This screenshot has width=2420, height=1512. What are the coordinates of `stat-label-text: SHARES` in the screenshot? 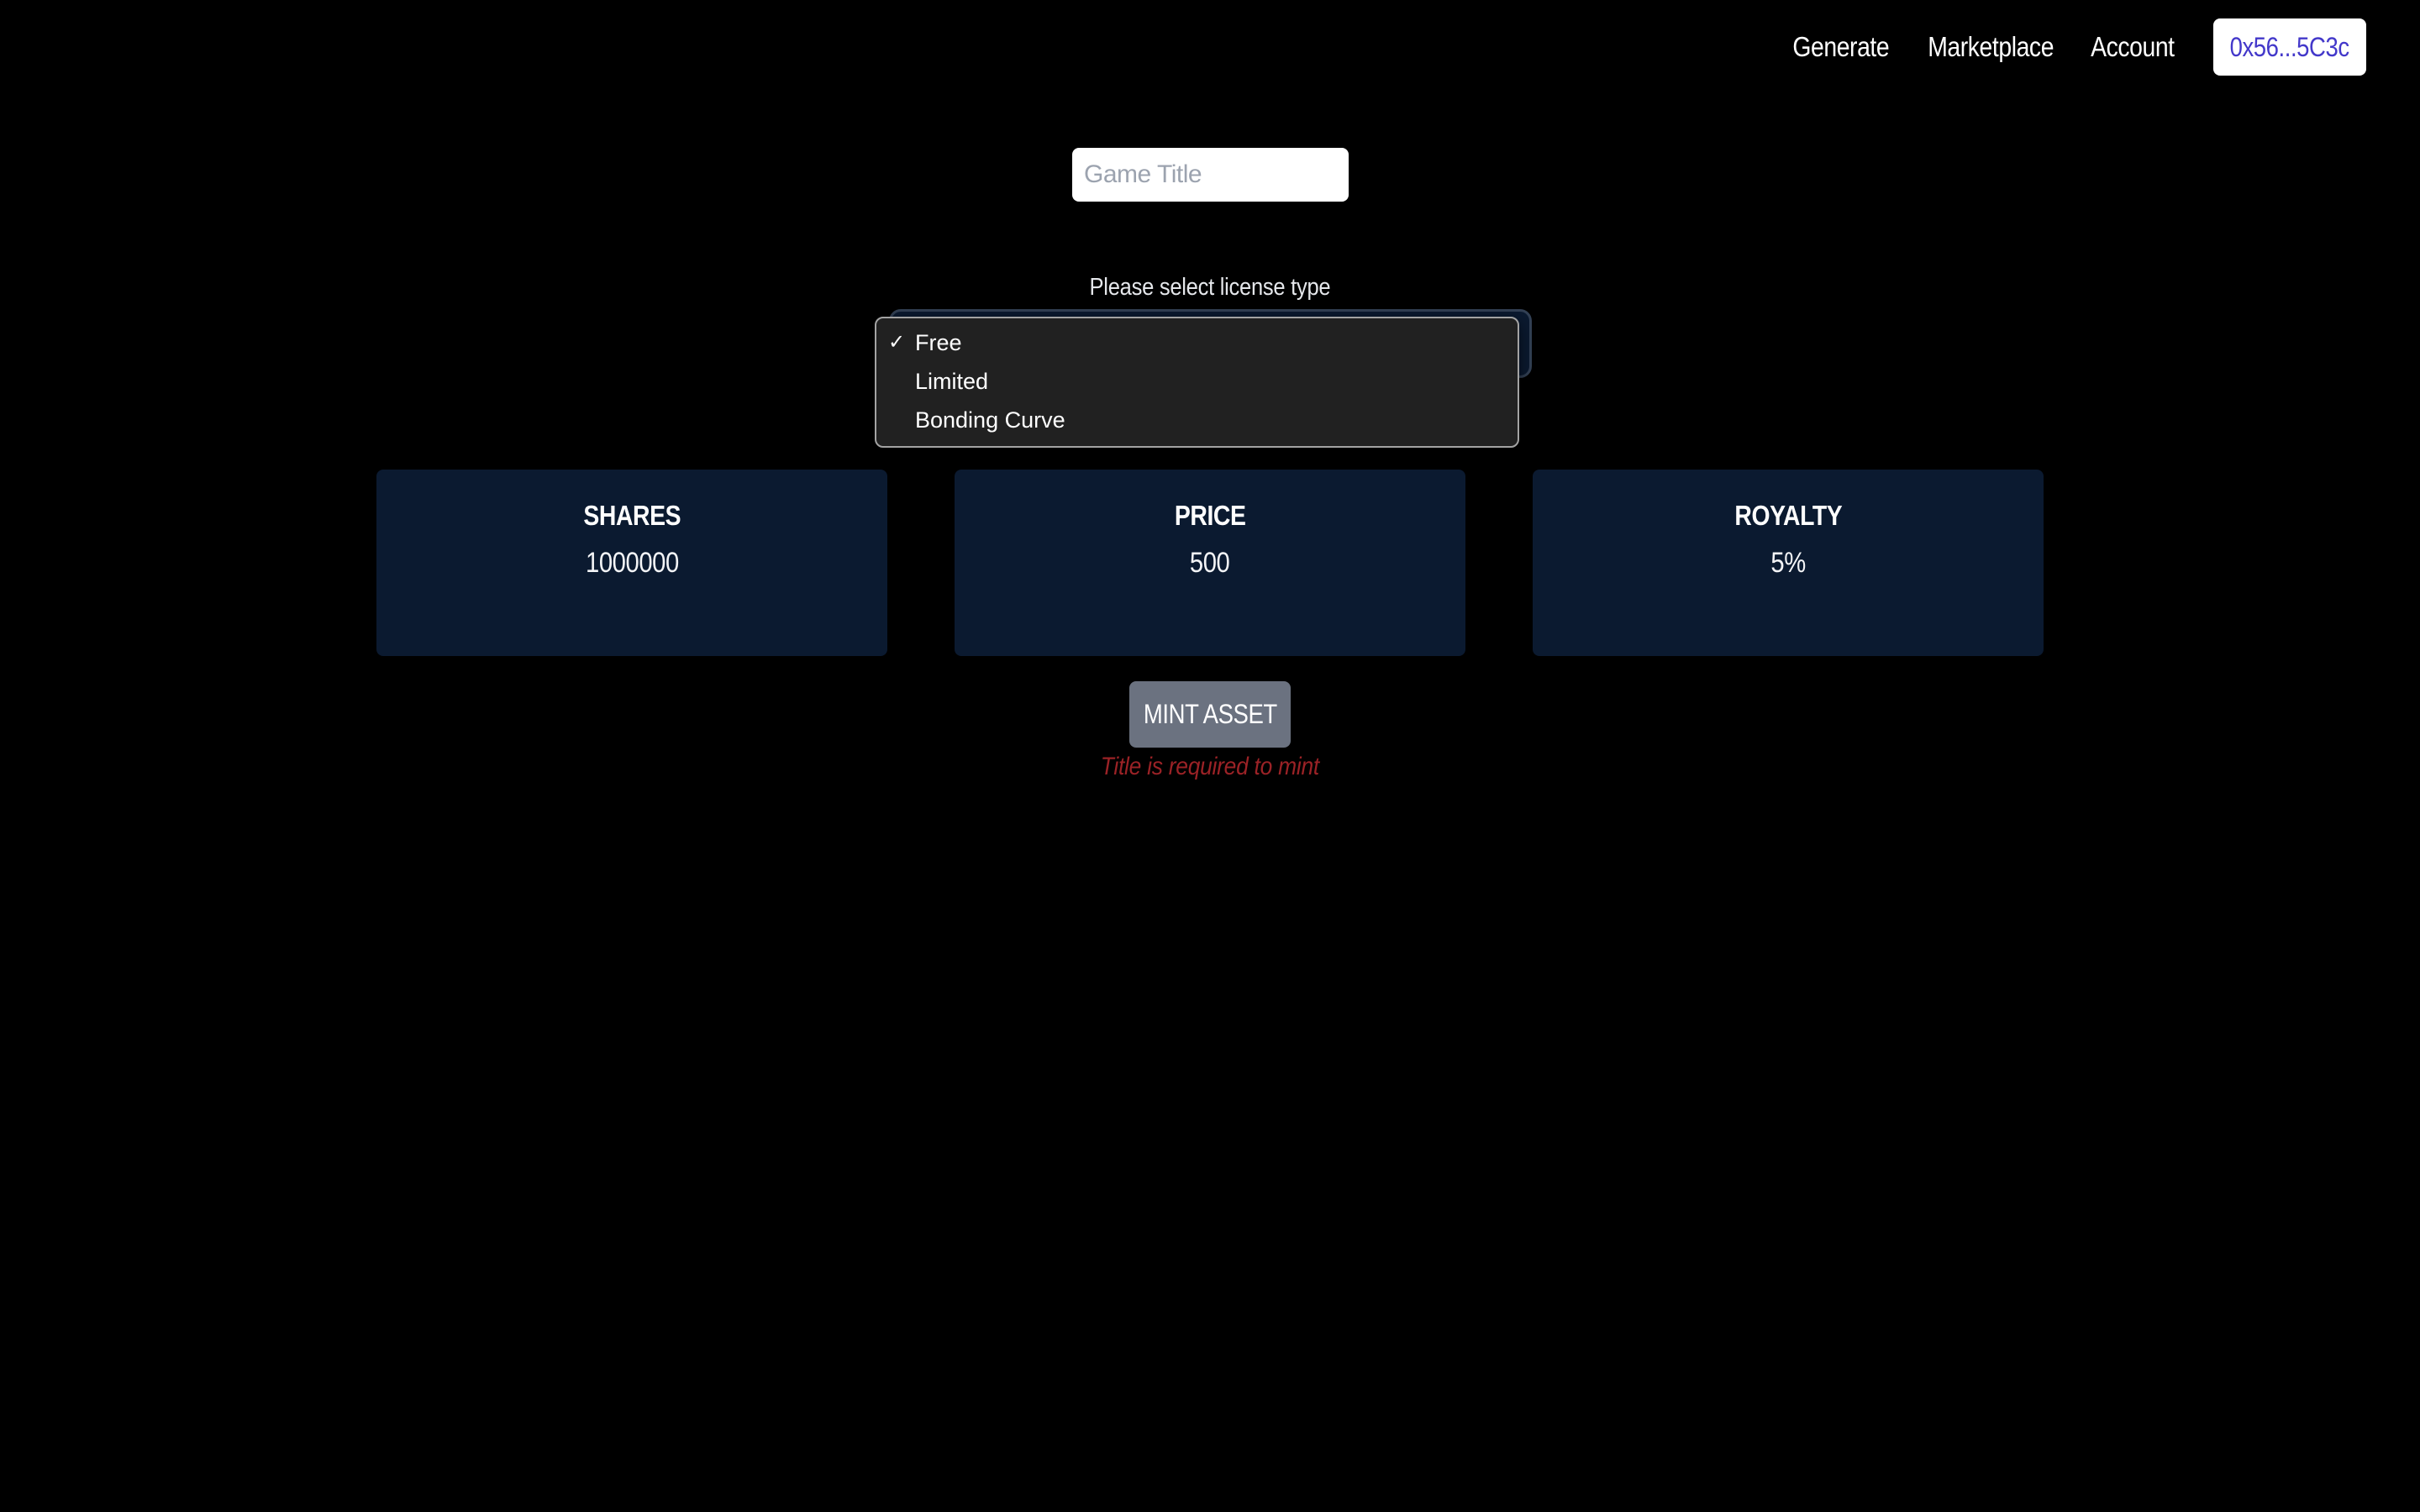 It's located at (632, 515).